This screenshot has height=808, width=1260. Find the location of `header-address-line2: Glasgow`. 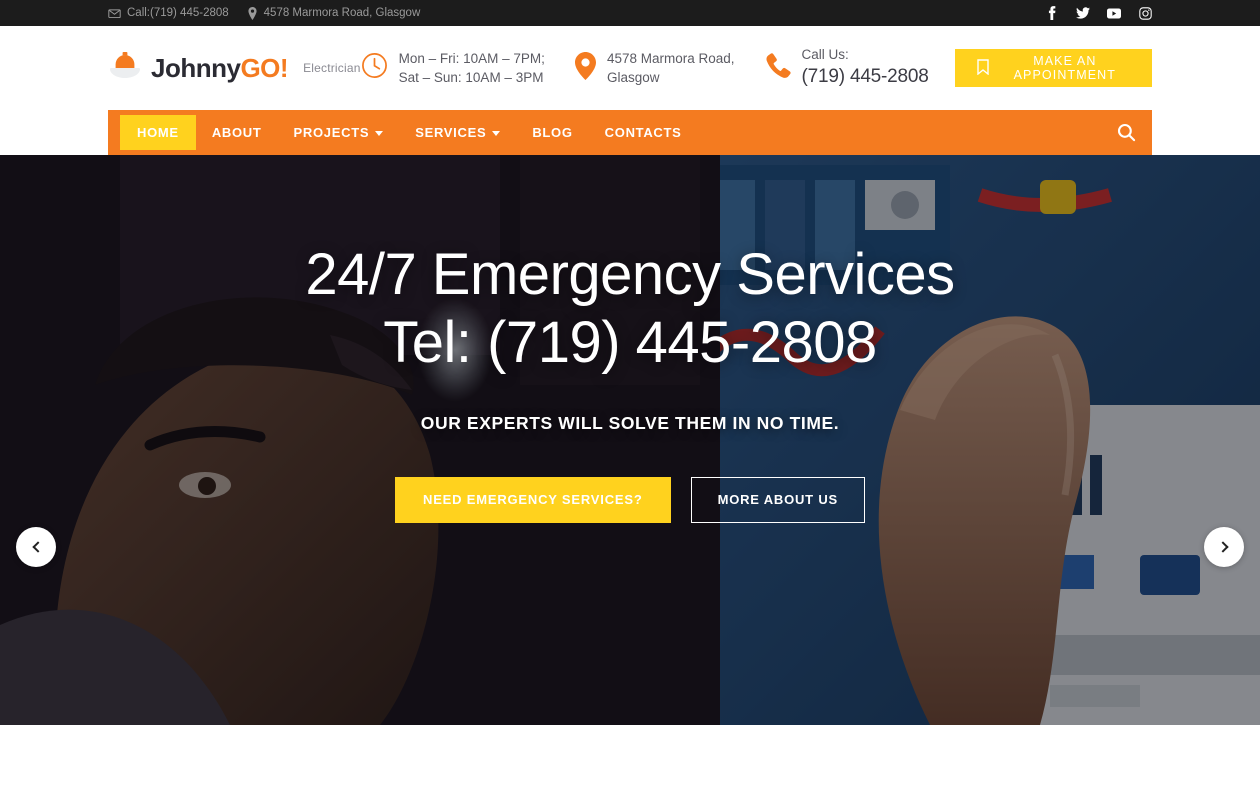

header-address-line2: Glasgow is located at coordinates (633, 77).